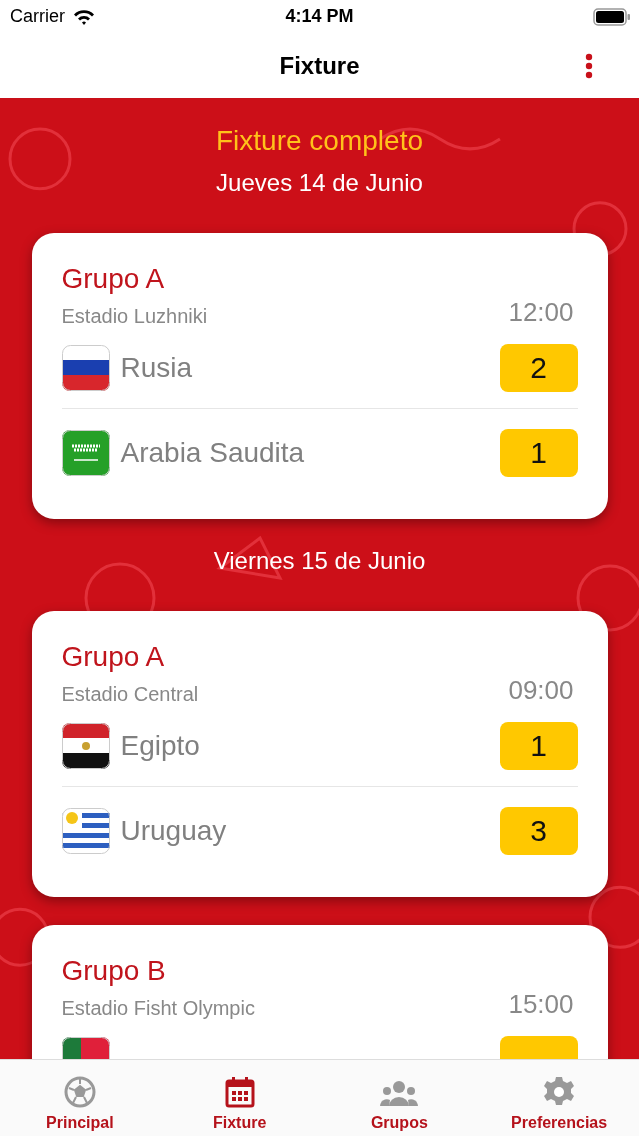  Describe the element at coordinates (589, 66) in the screenshot. I see `more-menu-icon` at that location.